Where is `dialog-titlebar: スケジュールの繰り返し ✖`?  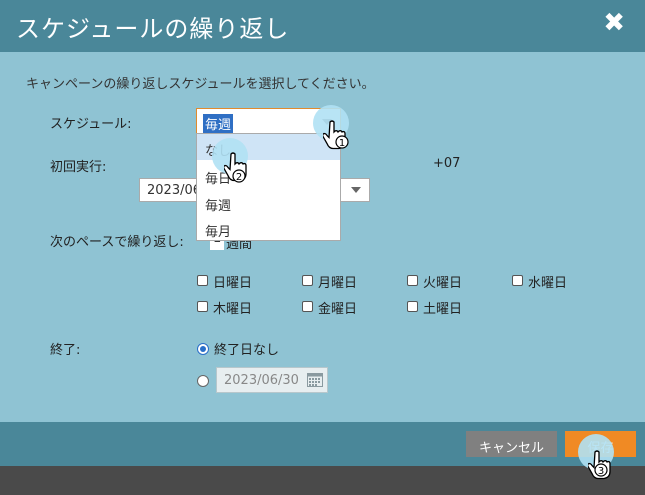
dialog-titlebar: スケジュールの繰り返し ✖ is located at coordinates (322, 26).